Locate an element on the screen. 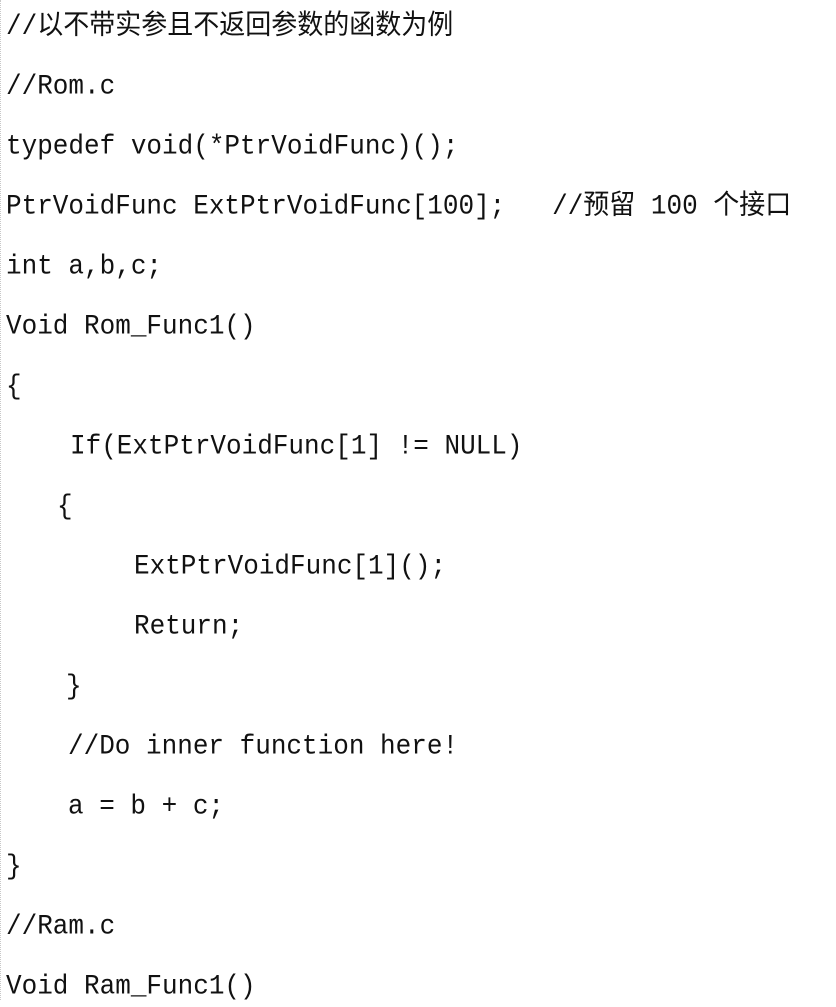  code-line-if-statement: If(ExtPtrVoidFunc[1] != NULL) is located at coordinates (296, 446).